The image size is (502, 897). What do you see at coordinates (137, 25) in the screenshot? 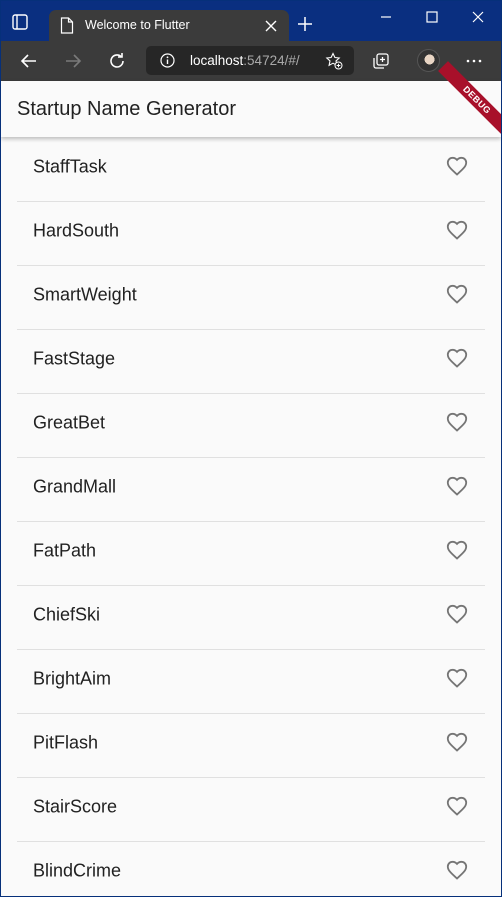
I see `tab-title: Welcome to Flutter` at bounding box center [137, 25].